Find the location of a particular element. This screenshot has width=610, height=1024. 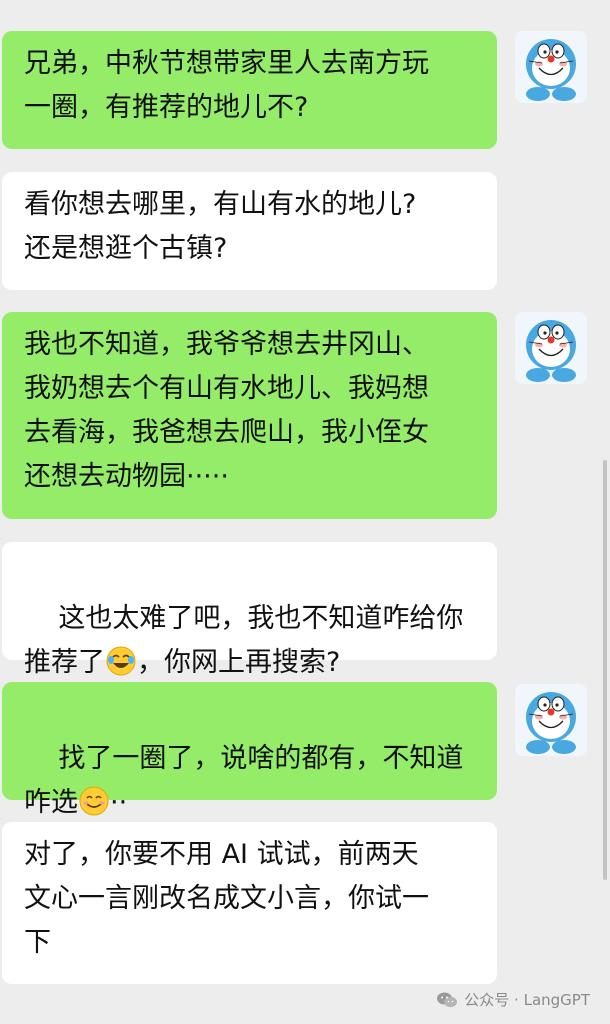

message-bubble-outgoing: 兄弟，中秋节想带家里人去南方玩 一圈，有推荐的地儿不? is located at coordinates (249, 90).